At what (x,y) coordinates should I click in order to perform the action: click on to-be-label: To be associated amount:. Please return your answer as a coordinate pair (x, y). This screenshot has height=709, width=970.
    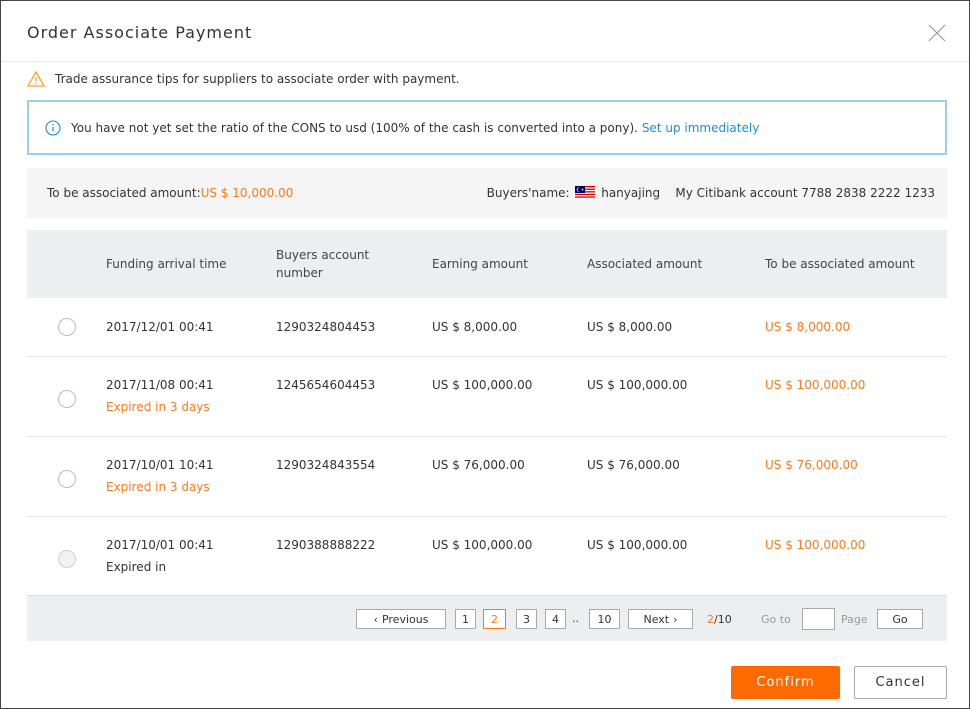
    Looking at the image, I should click on (124, 193).